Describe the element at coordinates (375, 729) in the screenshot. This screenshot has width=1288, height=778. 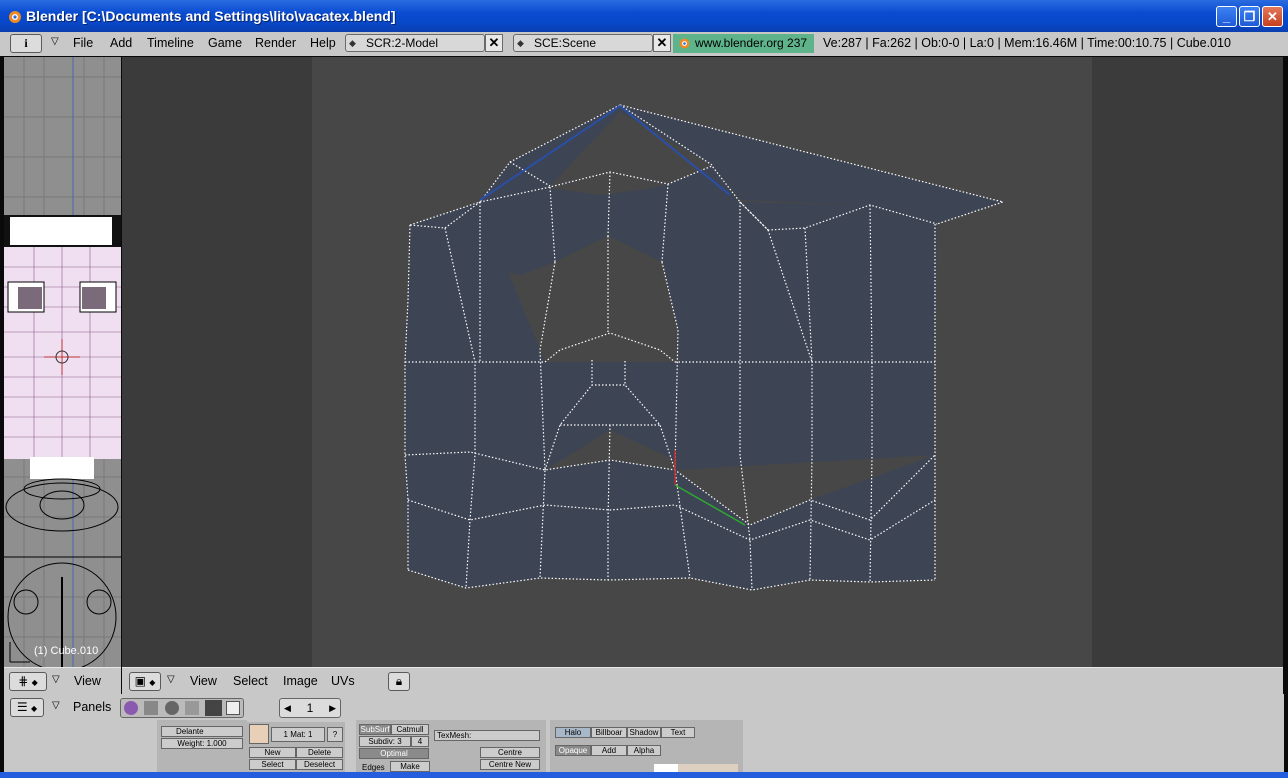
I see `subsurf-toggle: SubSurf` at that location.